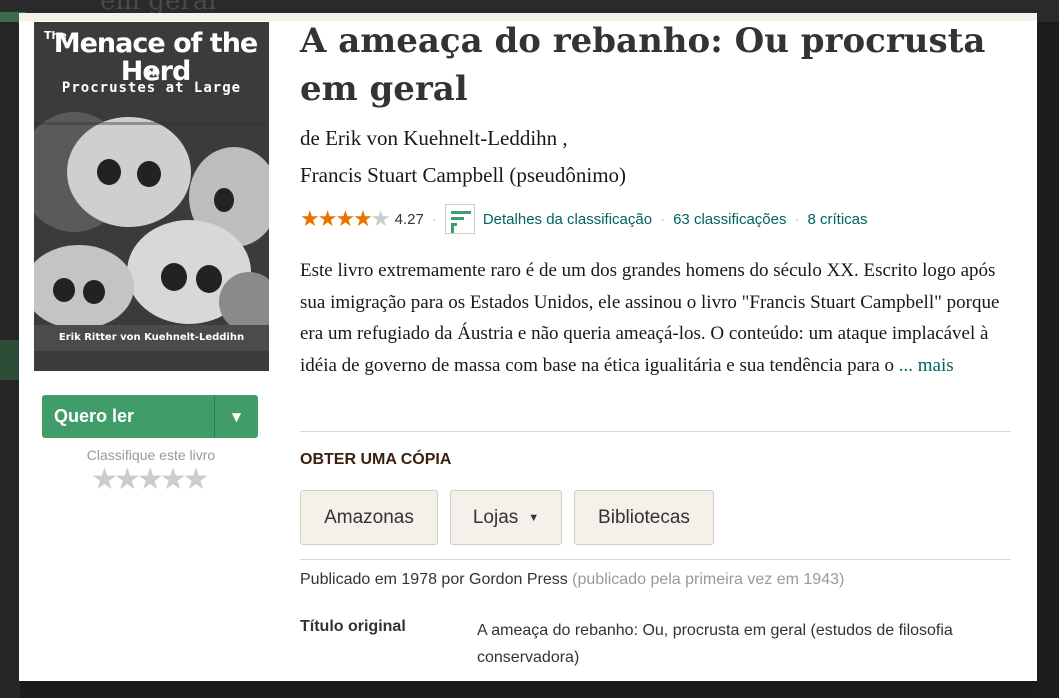 The image size is (1059, 698). What do you see at coordinates (729, 219) in the screenshot?
I see `ratings-count-link: 63 classificações` at bounding box center [729, 219].